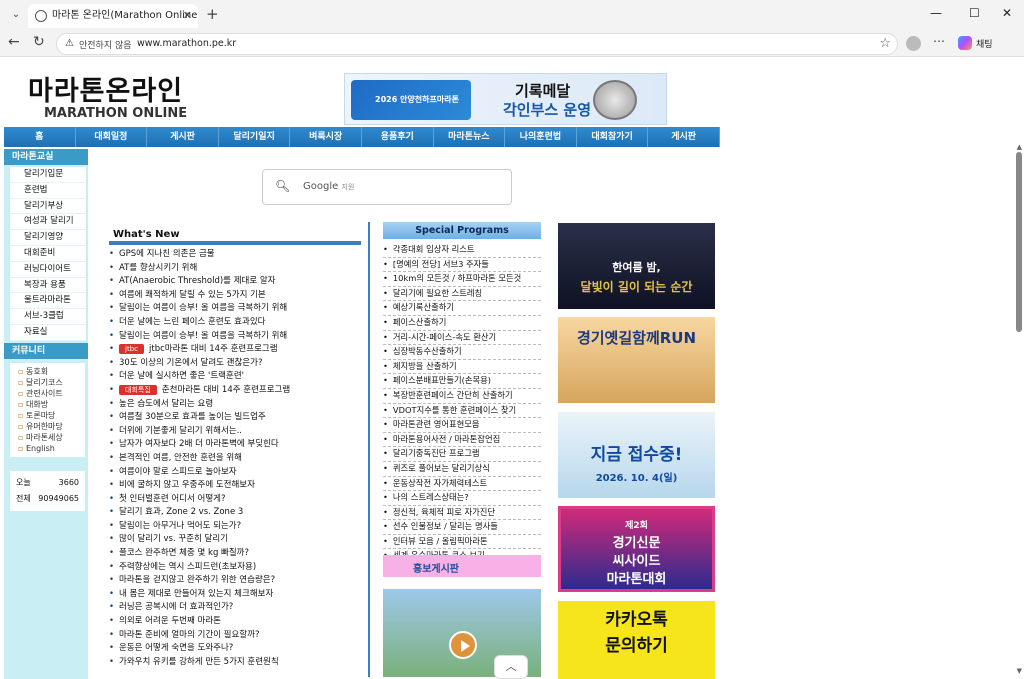 The image size is (1024, 679). Describe the element at coordinates (462, 411) in the screenshot. I see `special-program-item: VDOT지수를 통한 훈련페이스 찾기` at that location.